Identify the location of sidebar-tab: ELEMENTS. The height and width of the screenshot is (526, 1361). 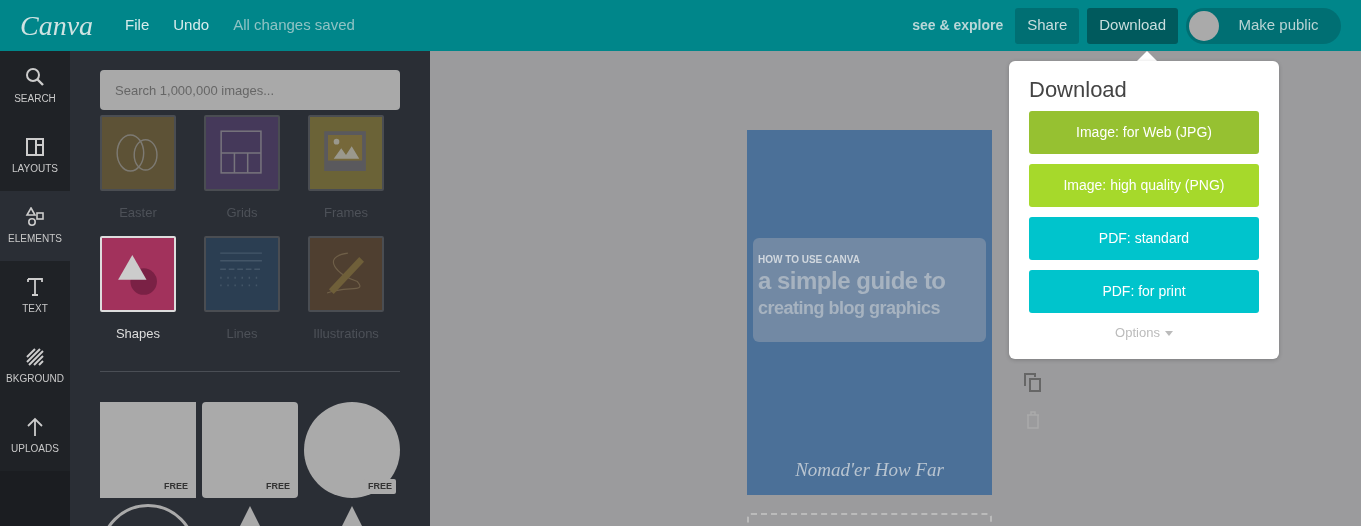
(35, 226).